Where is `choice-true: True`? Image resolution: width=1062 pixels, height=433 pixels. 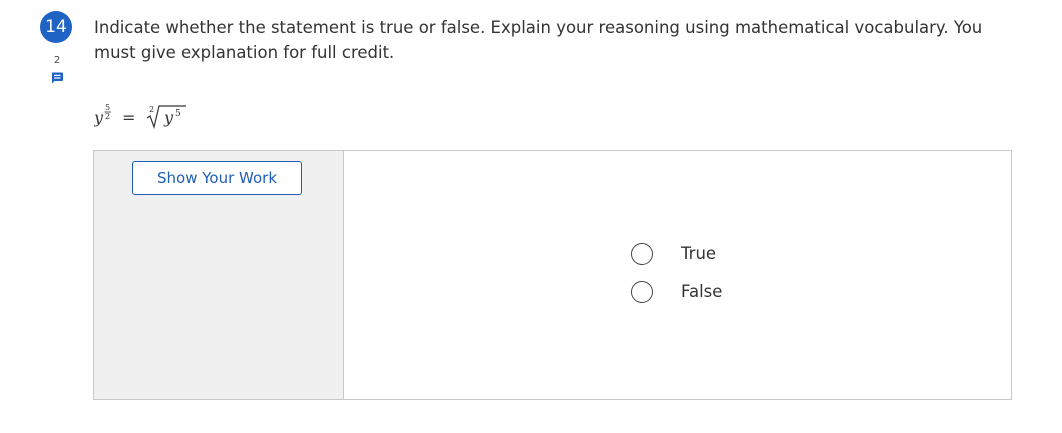
choice-true: True is located at coordinates (710, 262).